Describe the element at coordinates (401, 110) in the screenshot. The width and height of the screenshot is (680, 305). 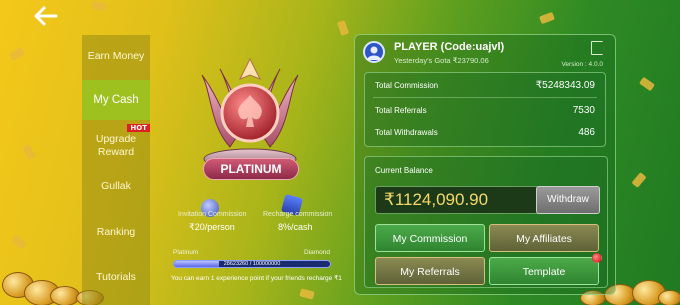
I see `stat-label-total-referrals: Total Referrals` at that location.